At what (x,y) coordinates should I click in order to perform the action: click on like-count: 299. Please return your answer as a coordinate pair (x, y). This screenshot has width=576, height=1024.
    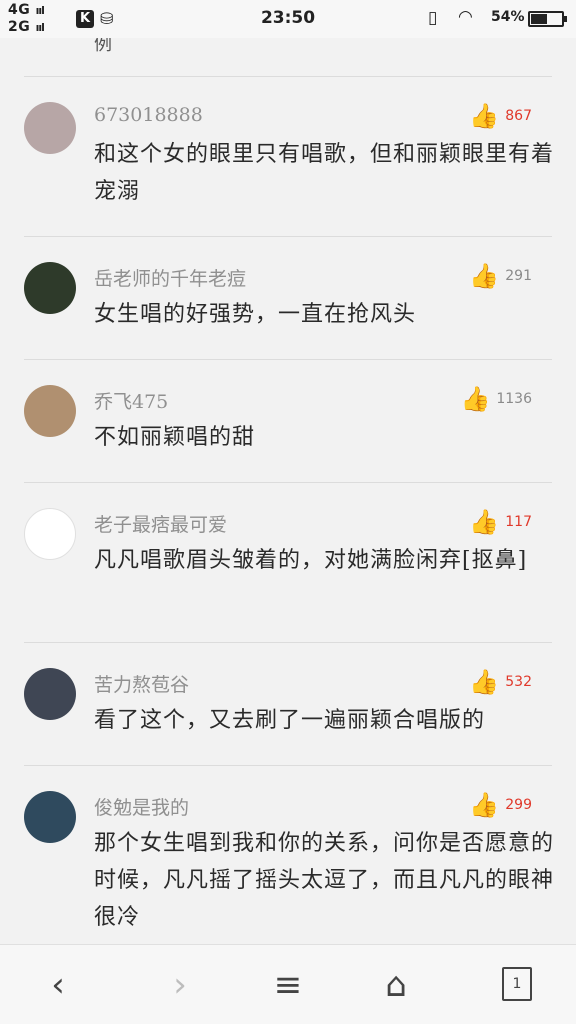
    Looking at the image, I should click on (518, 805).